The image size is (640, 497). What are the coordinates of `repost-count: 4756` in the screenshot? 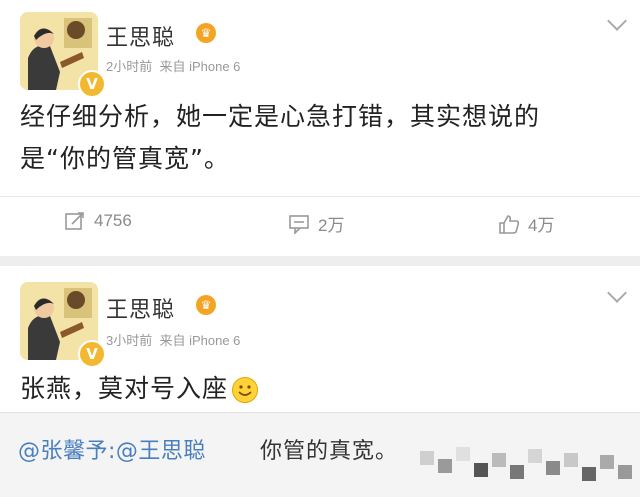 It's located at (113, 220).